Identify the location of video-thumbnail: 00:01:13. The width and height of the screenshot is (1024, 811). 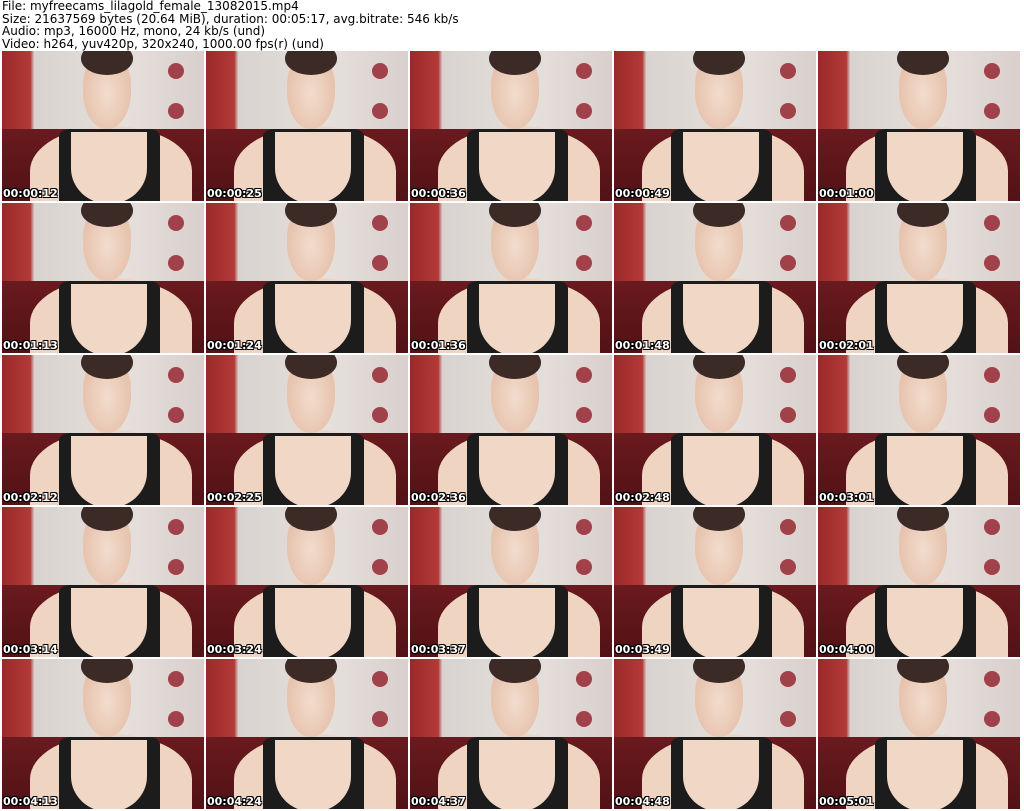
(103, 278).